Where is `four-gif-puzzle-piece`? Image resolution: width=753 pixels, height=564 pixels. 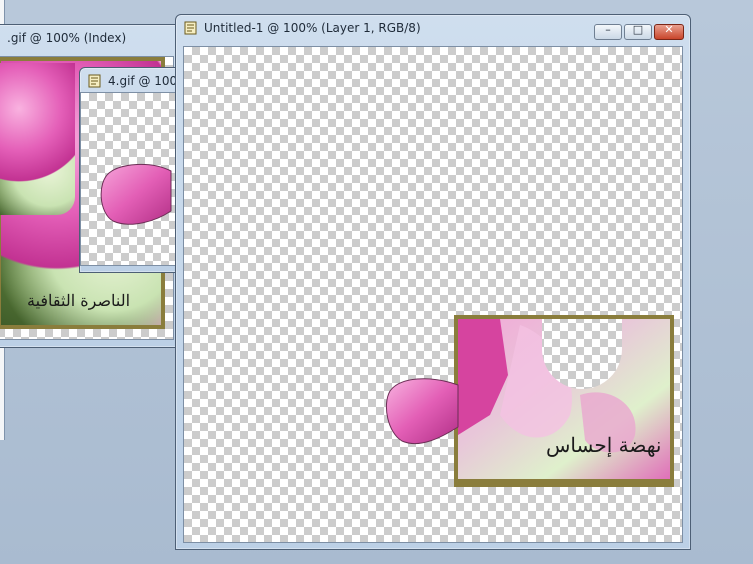 four-gif-puzzle-piece is located at coordinates (144, 179).